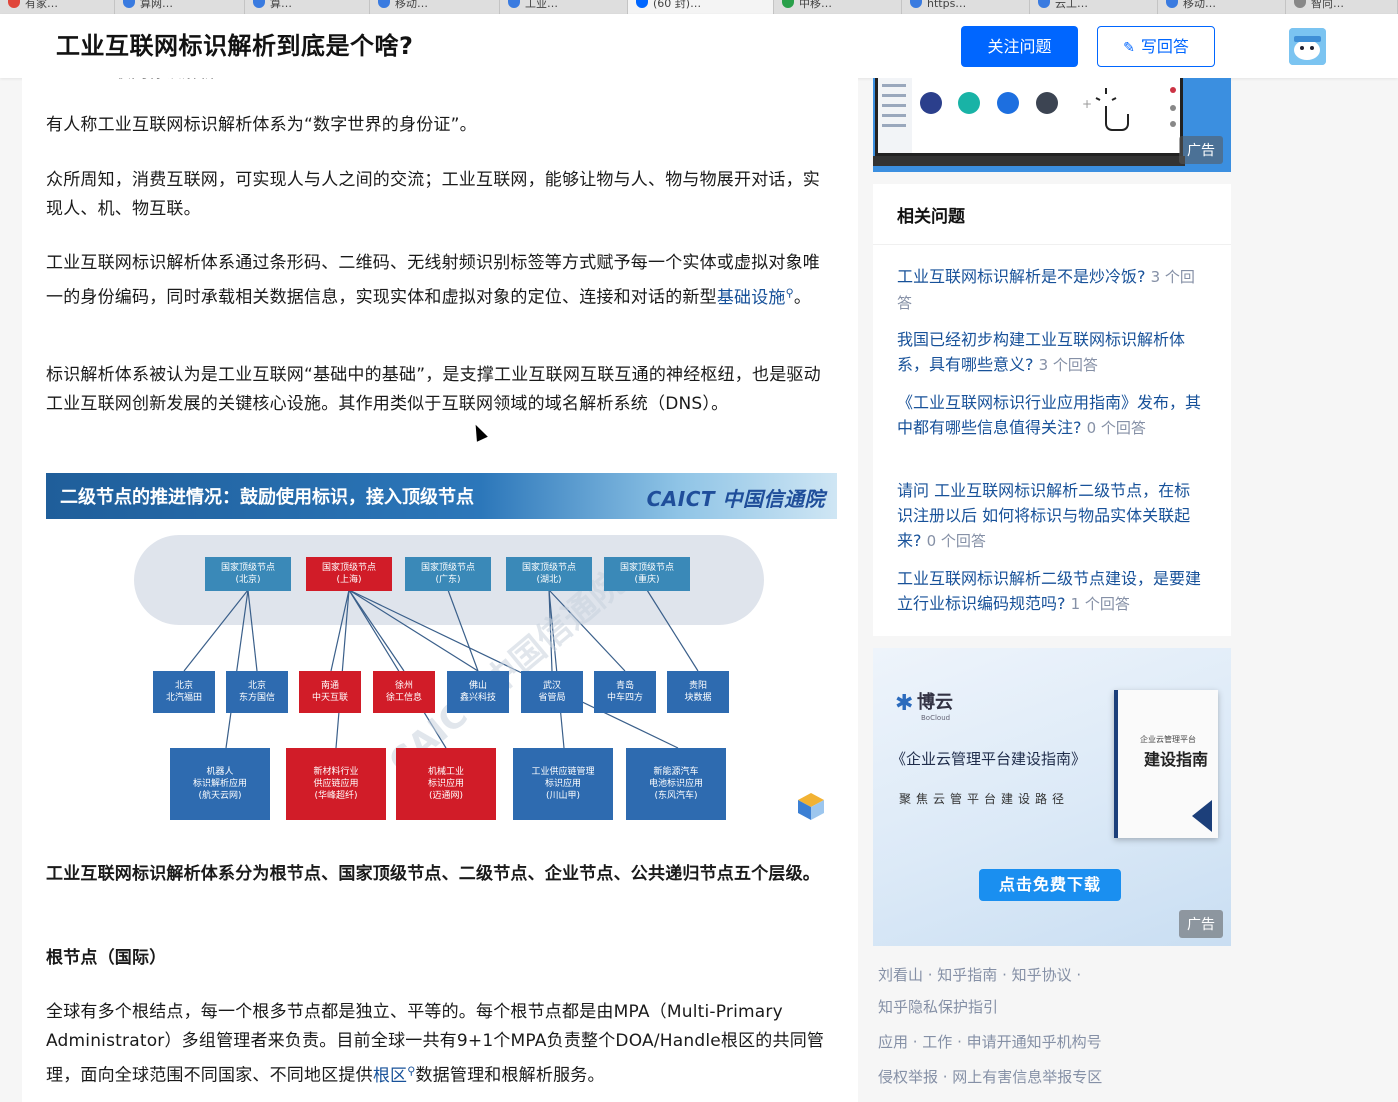 This screenshot has height=1102, width=1398. Describe the element at coordinates (549, 580) in the screenshot. I see `figure-node-label: (湖北)` at that location.